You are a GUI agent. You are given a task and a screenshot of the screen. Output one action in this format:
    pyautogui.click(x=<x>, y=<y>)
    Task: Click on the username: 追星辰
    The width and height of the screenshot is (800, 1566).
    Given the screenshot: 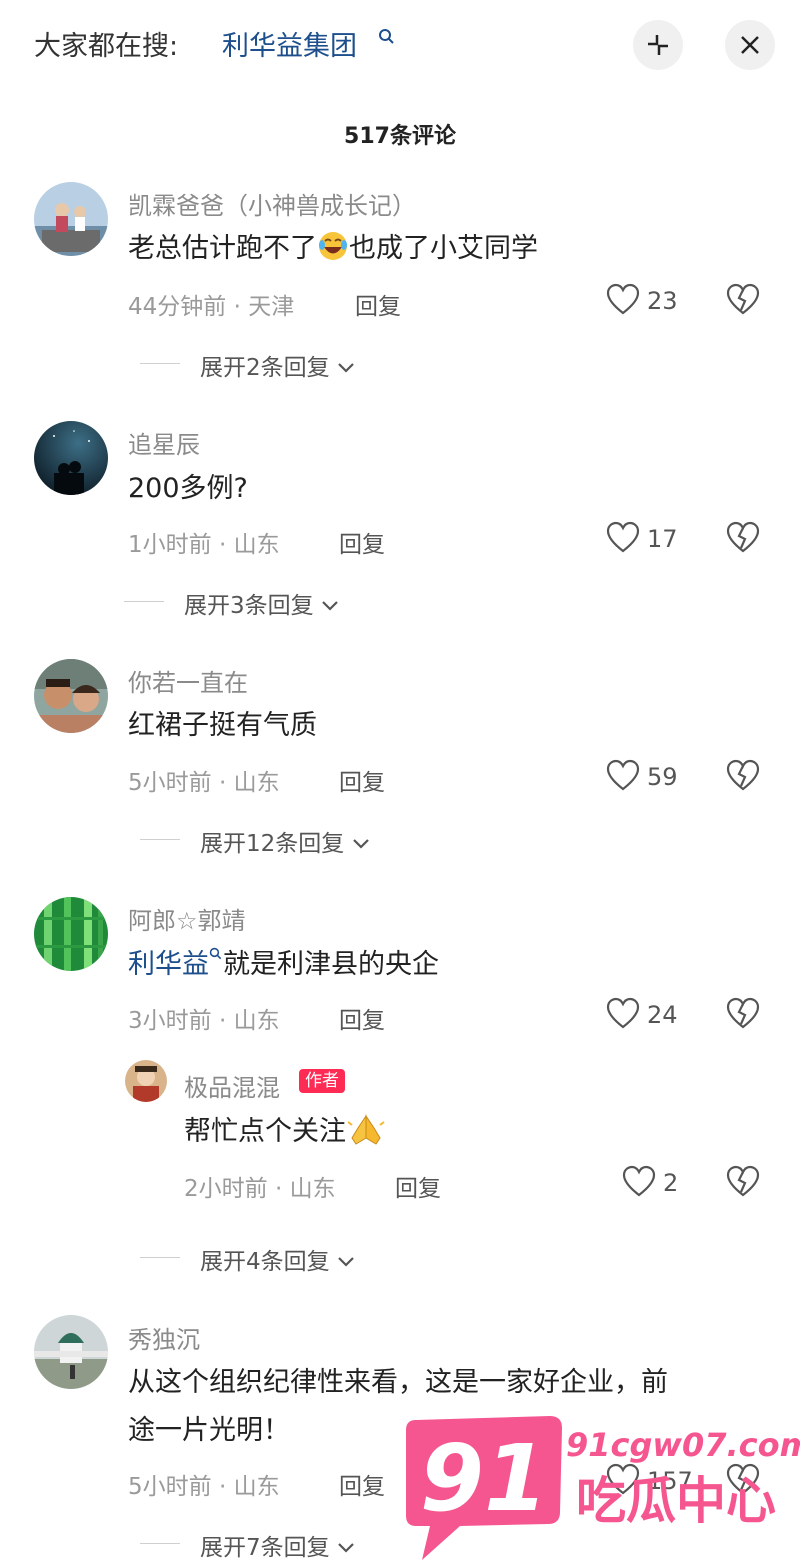 What is the action you would take?
    pyautogui.click(x=164, y=442)
    